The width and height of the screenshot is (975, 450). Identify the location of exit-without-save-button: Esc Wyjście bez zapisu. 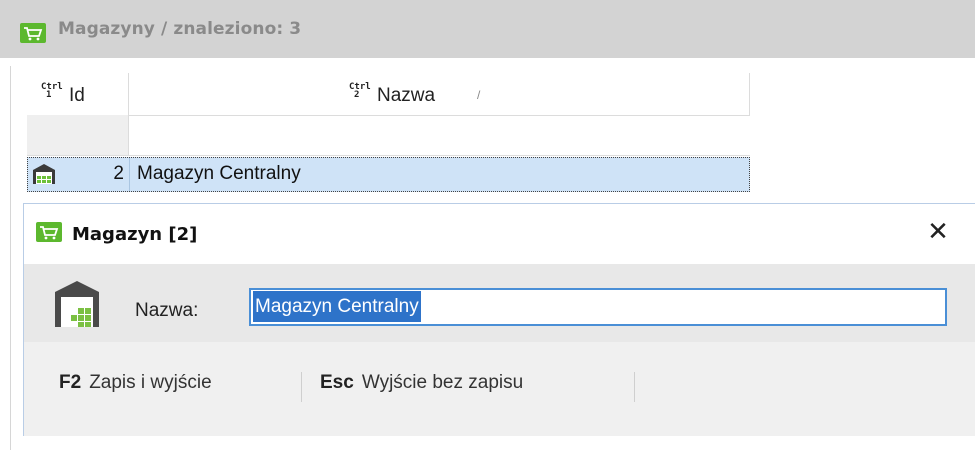
(421, 383).